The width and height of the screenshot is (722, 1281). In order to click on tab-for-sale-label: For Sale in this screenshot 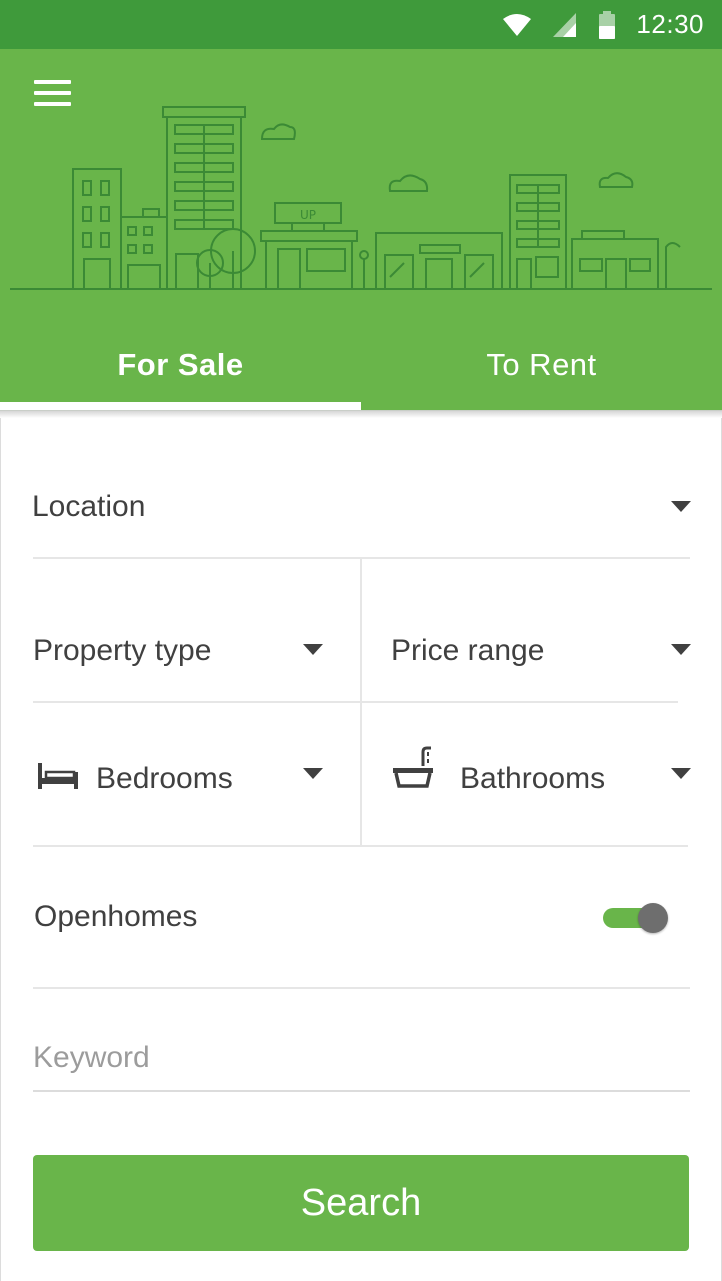, I will do `click(180, 364)`.